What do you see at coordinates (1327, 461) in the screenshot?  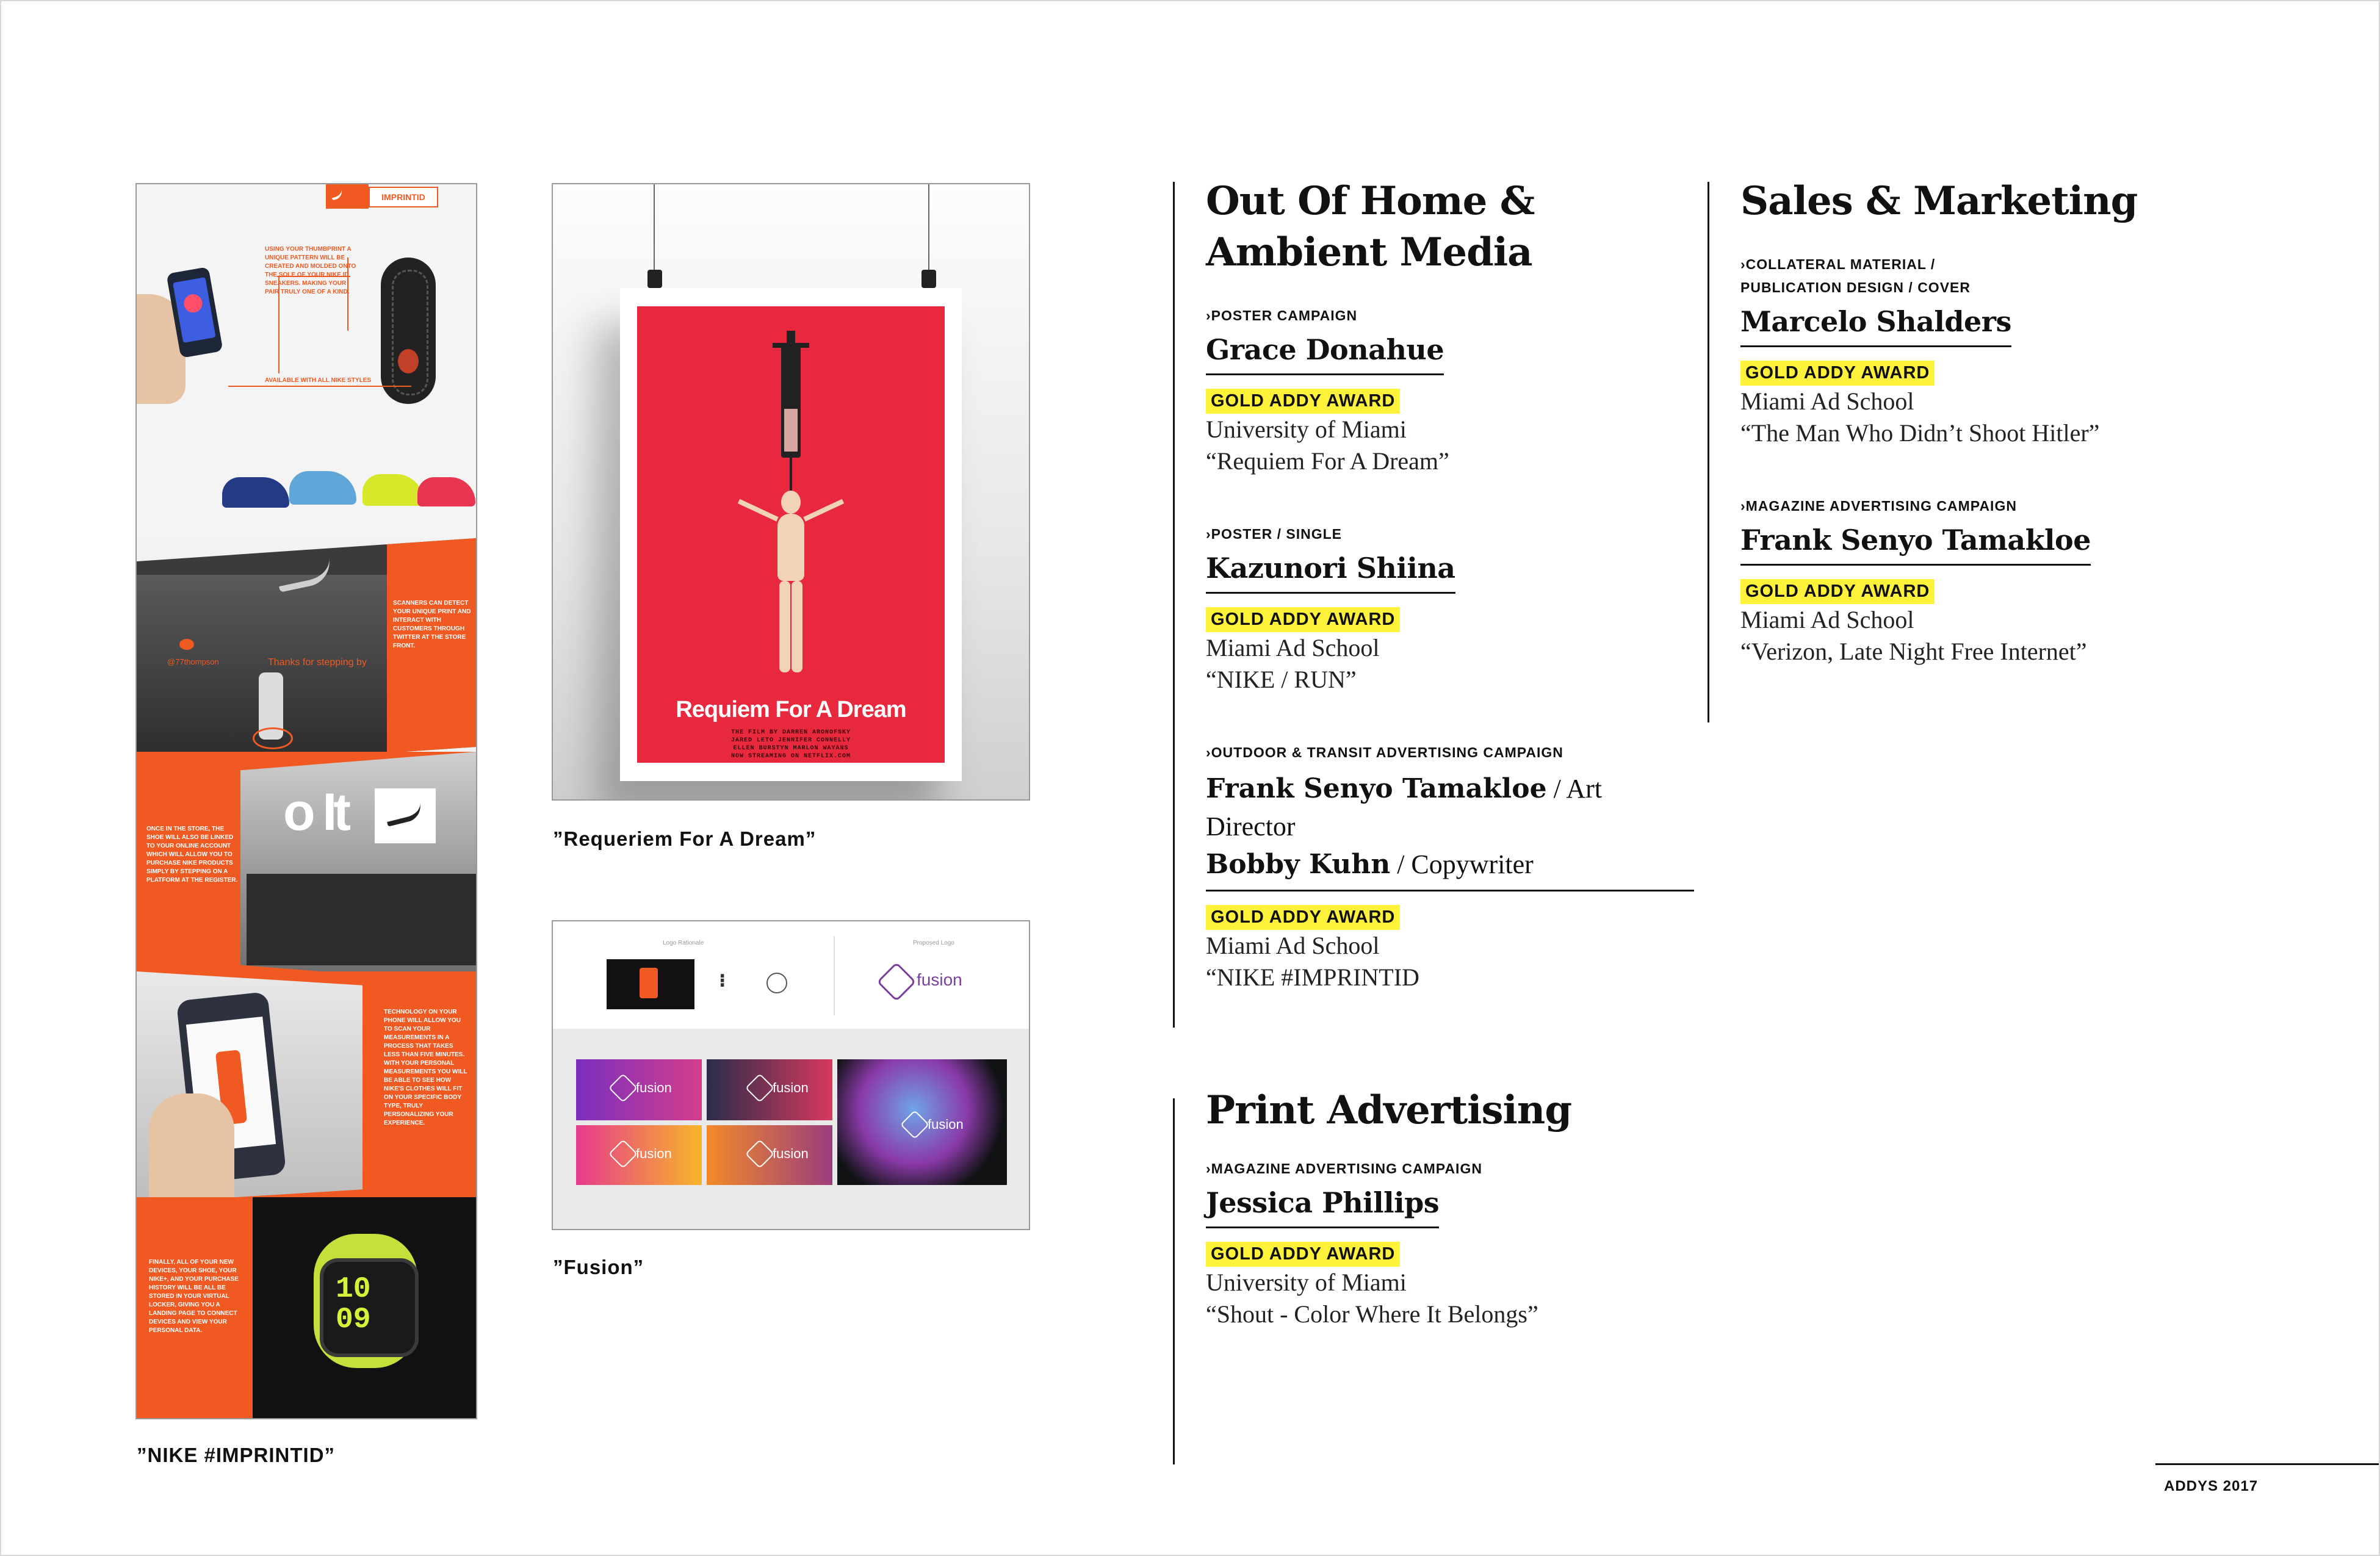 I see `winning-work: “Requiem For A Dream”` at bounding box center [1327, 461].